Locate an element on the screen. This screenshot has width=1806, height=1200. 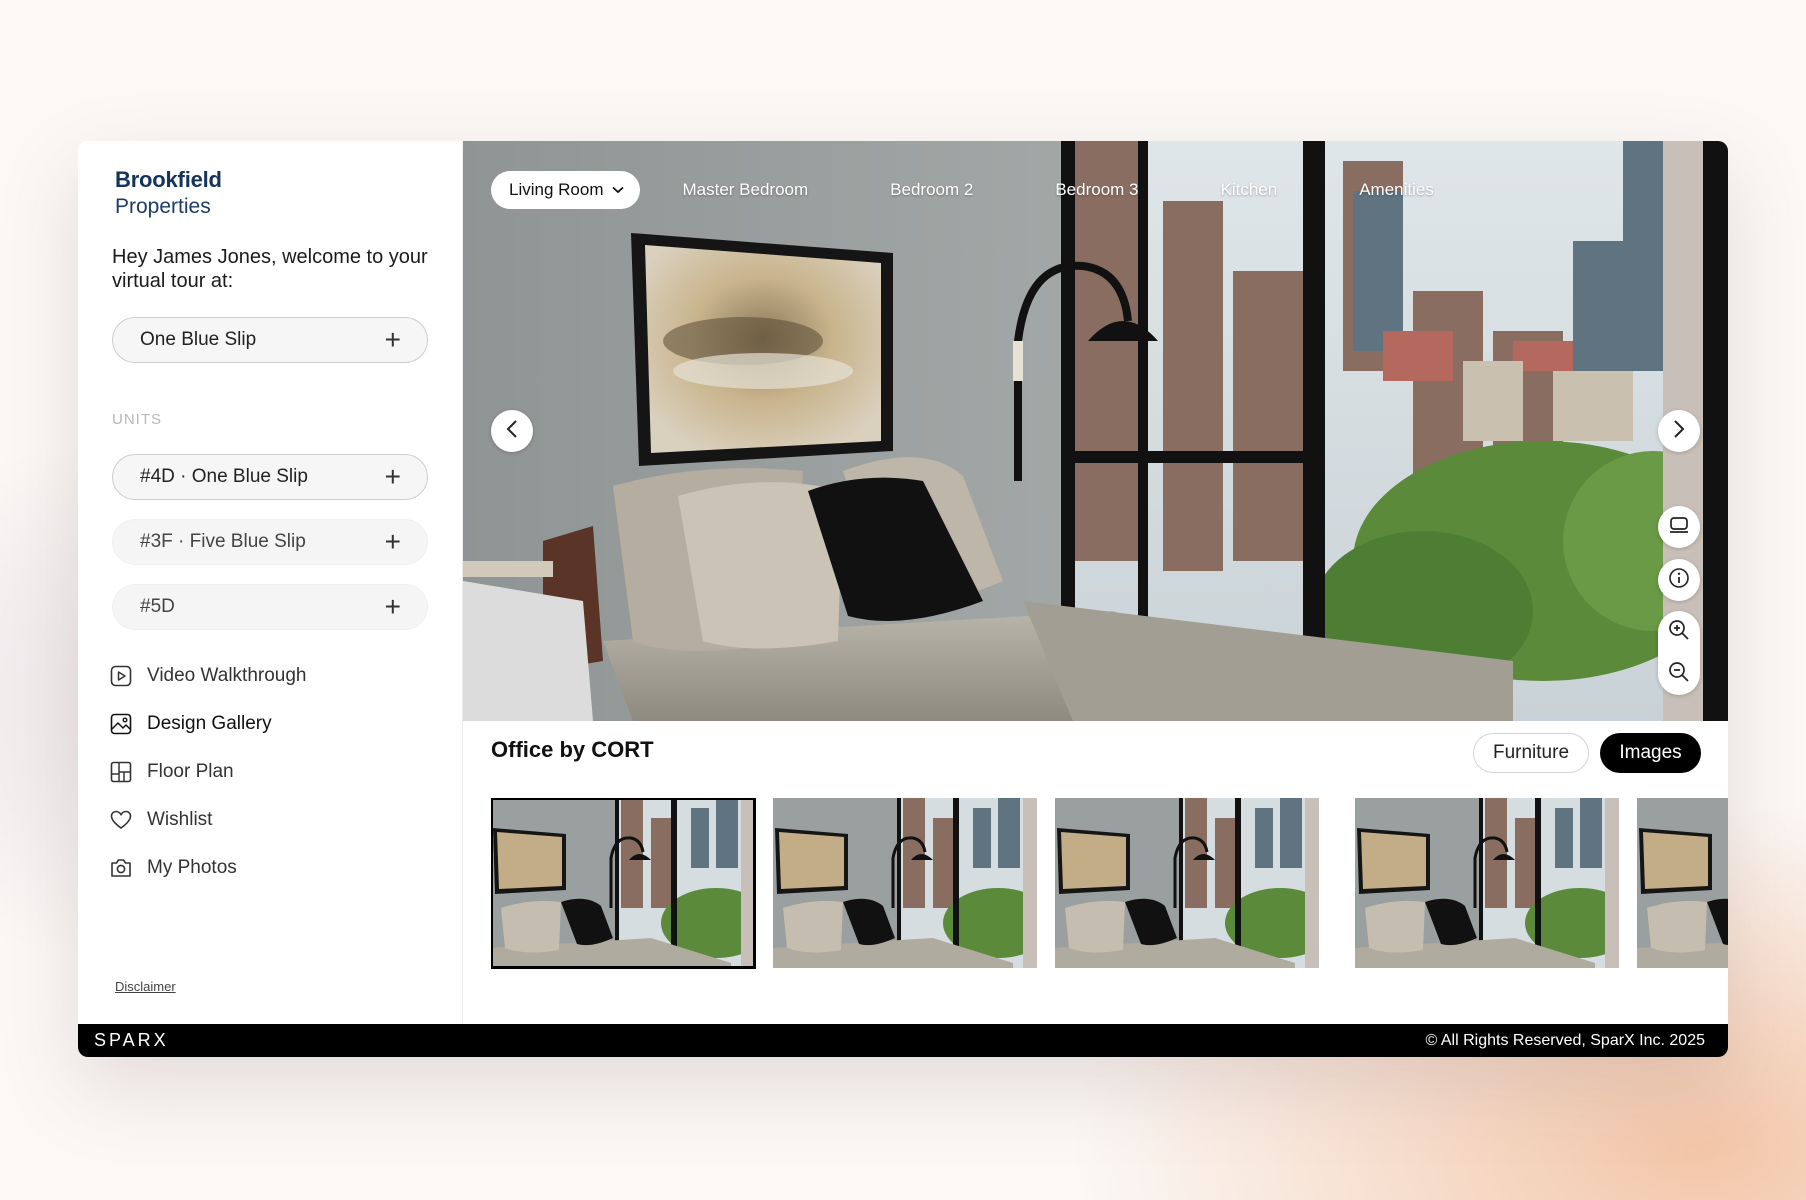
zoom-in-icon is located at coordinates (1679, 632).